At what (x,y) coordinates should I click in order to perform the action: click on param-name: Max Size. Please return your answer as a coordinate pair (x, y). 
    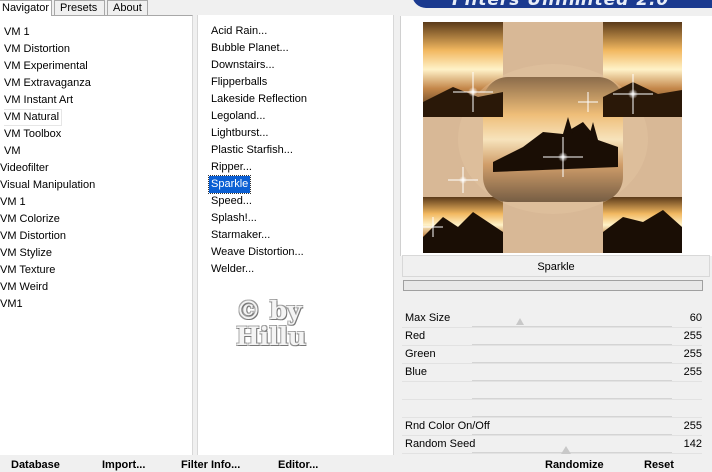
    Looking at the image, I should click on (428, 318).